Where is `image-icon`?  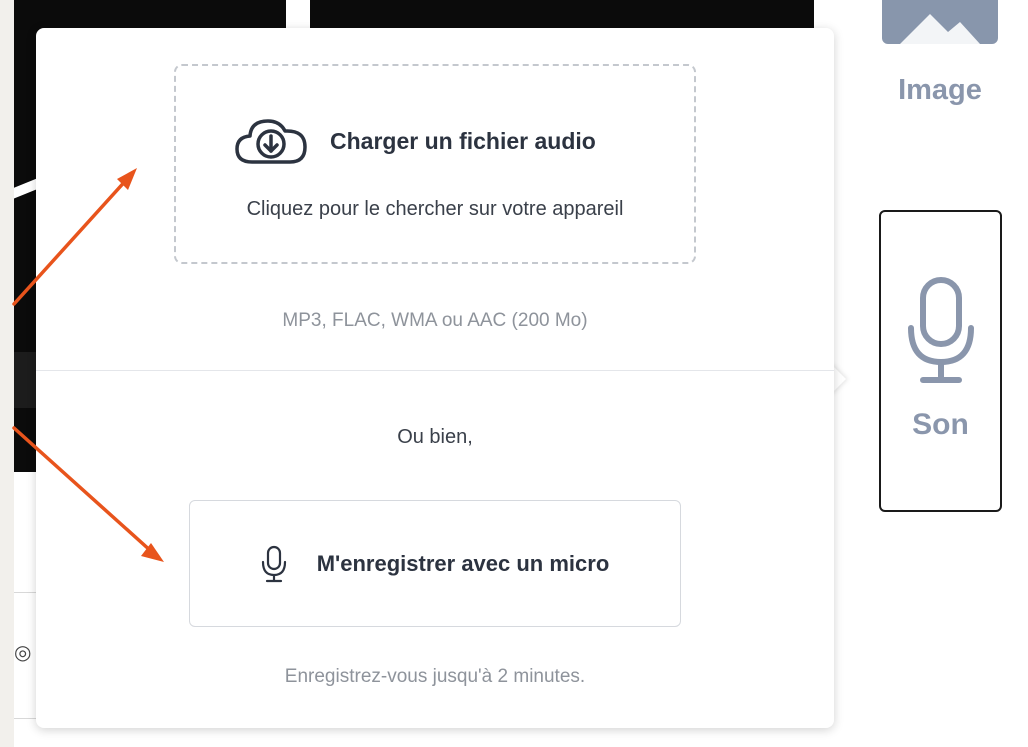
image-icon is located at coordinates (940, 22).